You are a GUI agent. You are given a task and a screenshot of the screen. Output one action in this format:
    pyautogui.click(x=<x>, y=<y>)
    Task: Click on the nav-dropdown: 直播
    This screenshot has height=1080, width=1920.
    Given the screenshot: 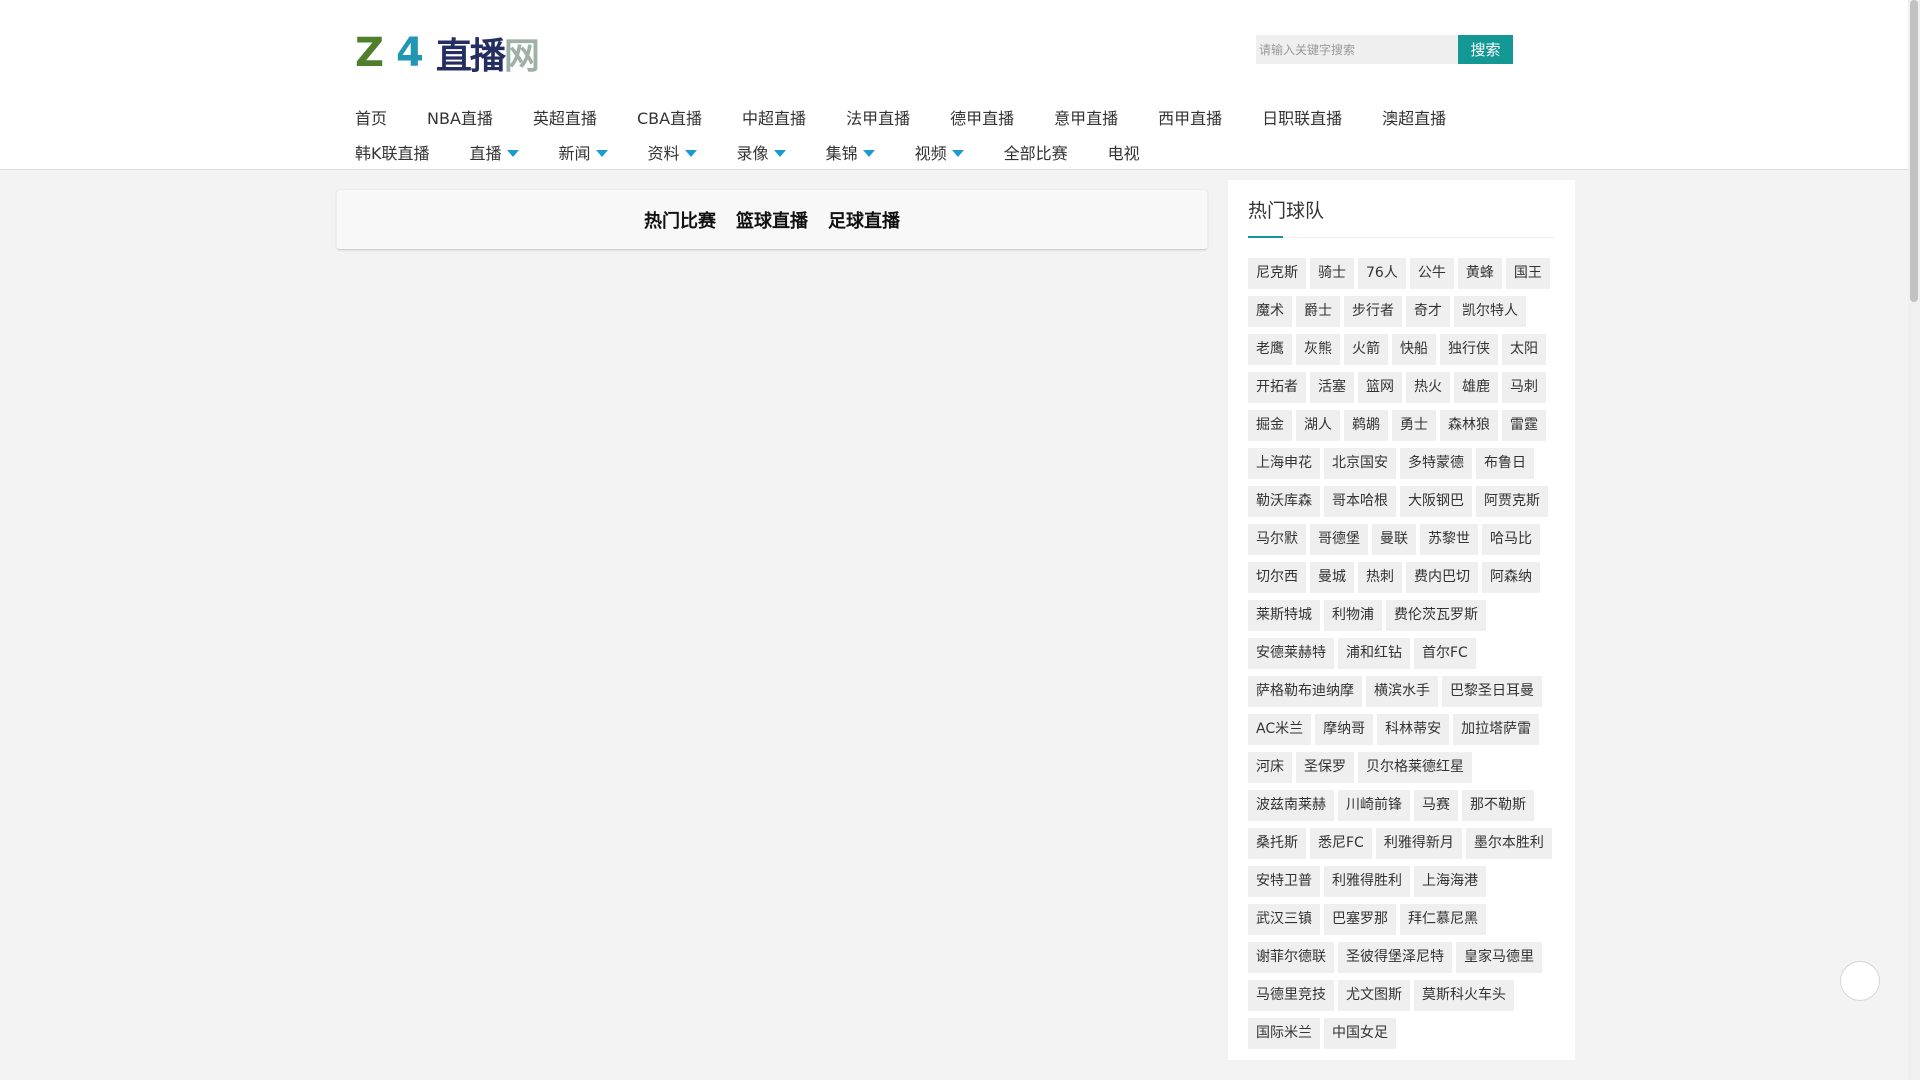 What is the action you would take?
    pyautogui.click(x=494, y=152)
    